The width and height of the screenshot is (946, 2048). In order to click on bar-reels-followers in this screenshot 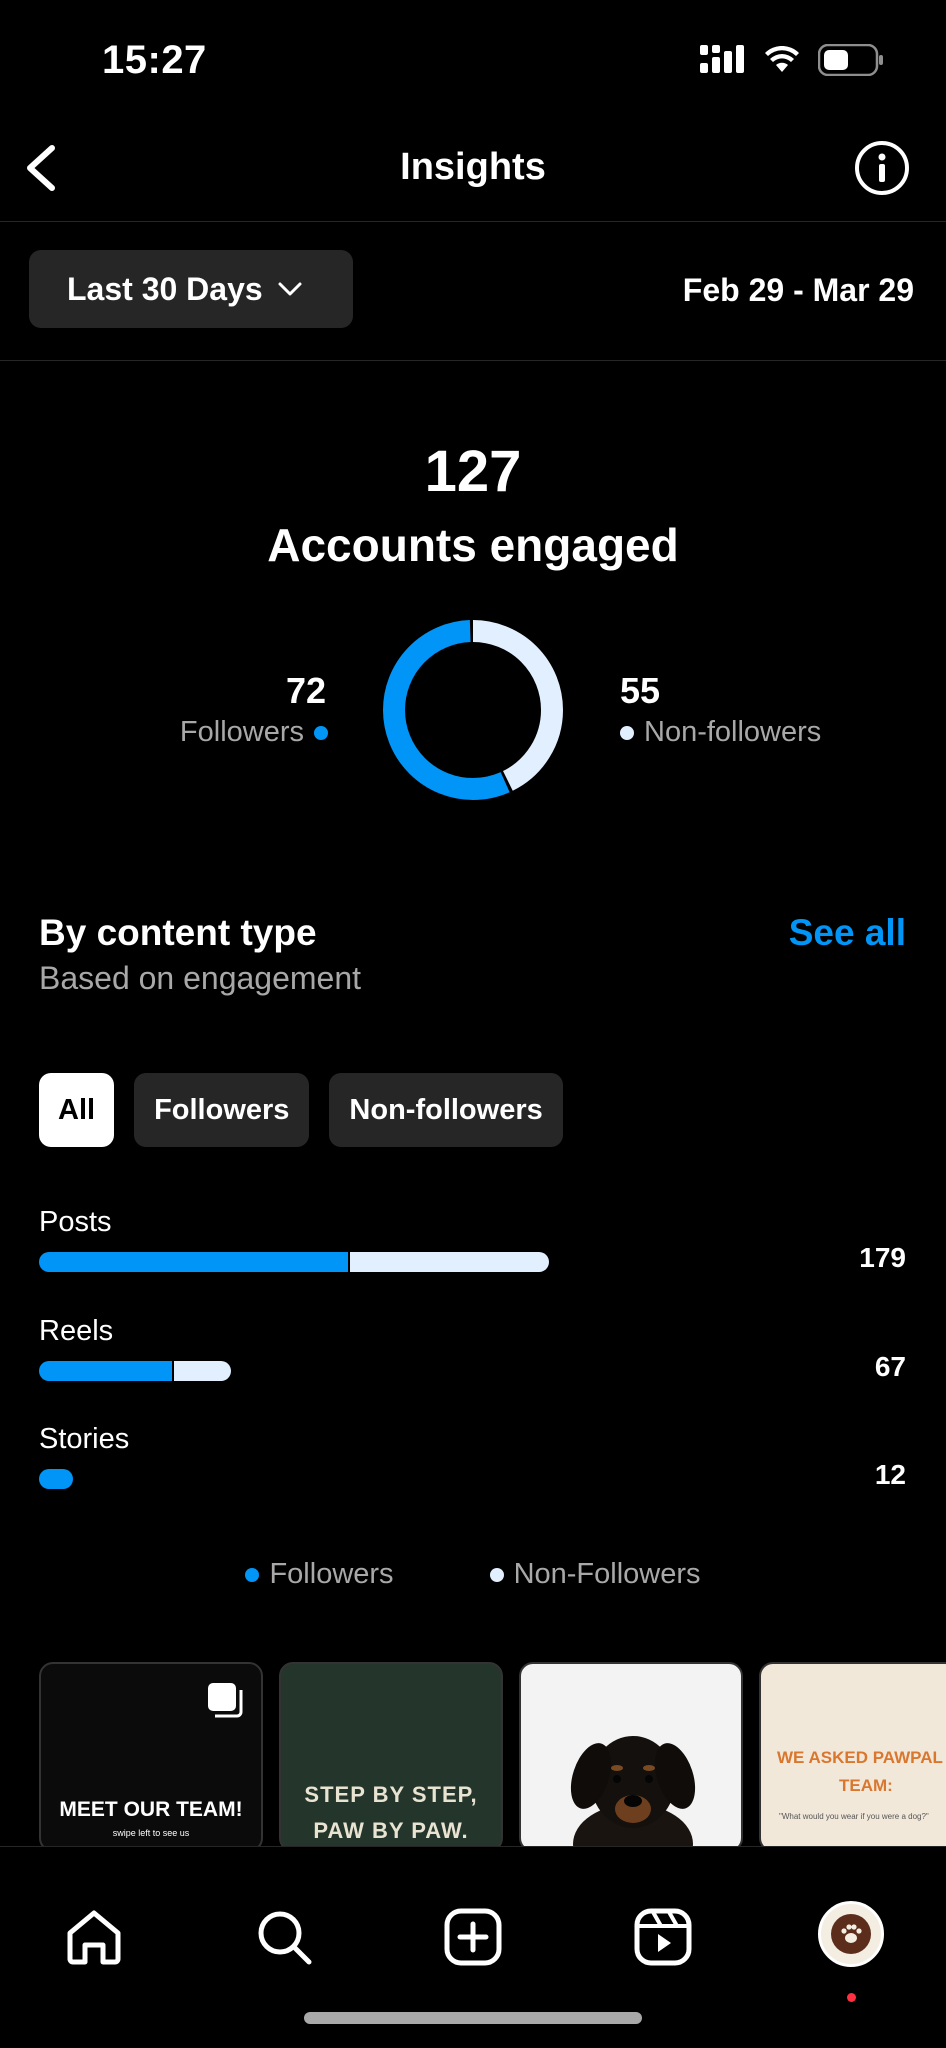, I will do `click(106, 1371)`.